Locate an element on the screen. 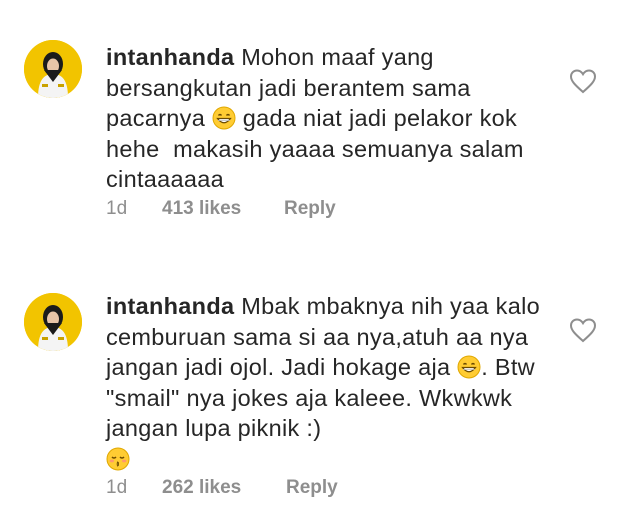 The height and width of the screenshot is (532, 640). kissing-face-emoji-icon is located at coordinates (118, 459).